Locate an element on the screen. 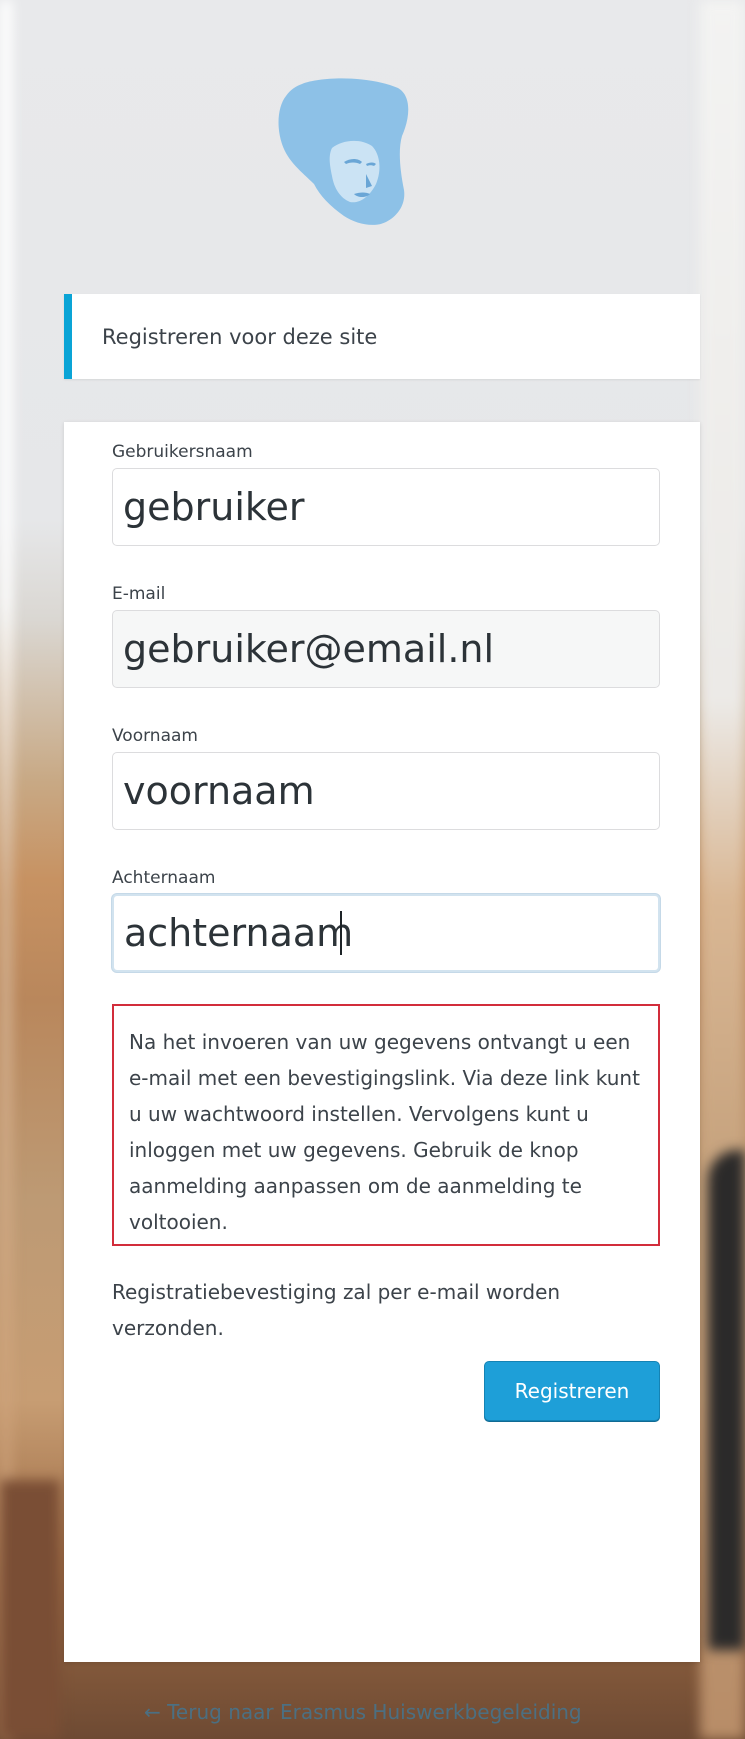 The height and width of the screenshot is (1739, 745). background-object is located at coordinates (726, 1400).